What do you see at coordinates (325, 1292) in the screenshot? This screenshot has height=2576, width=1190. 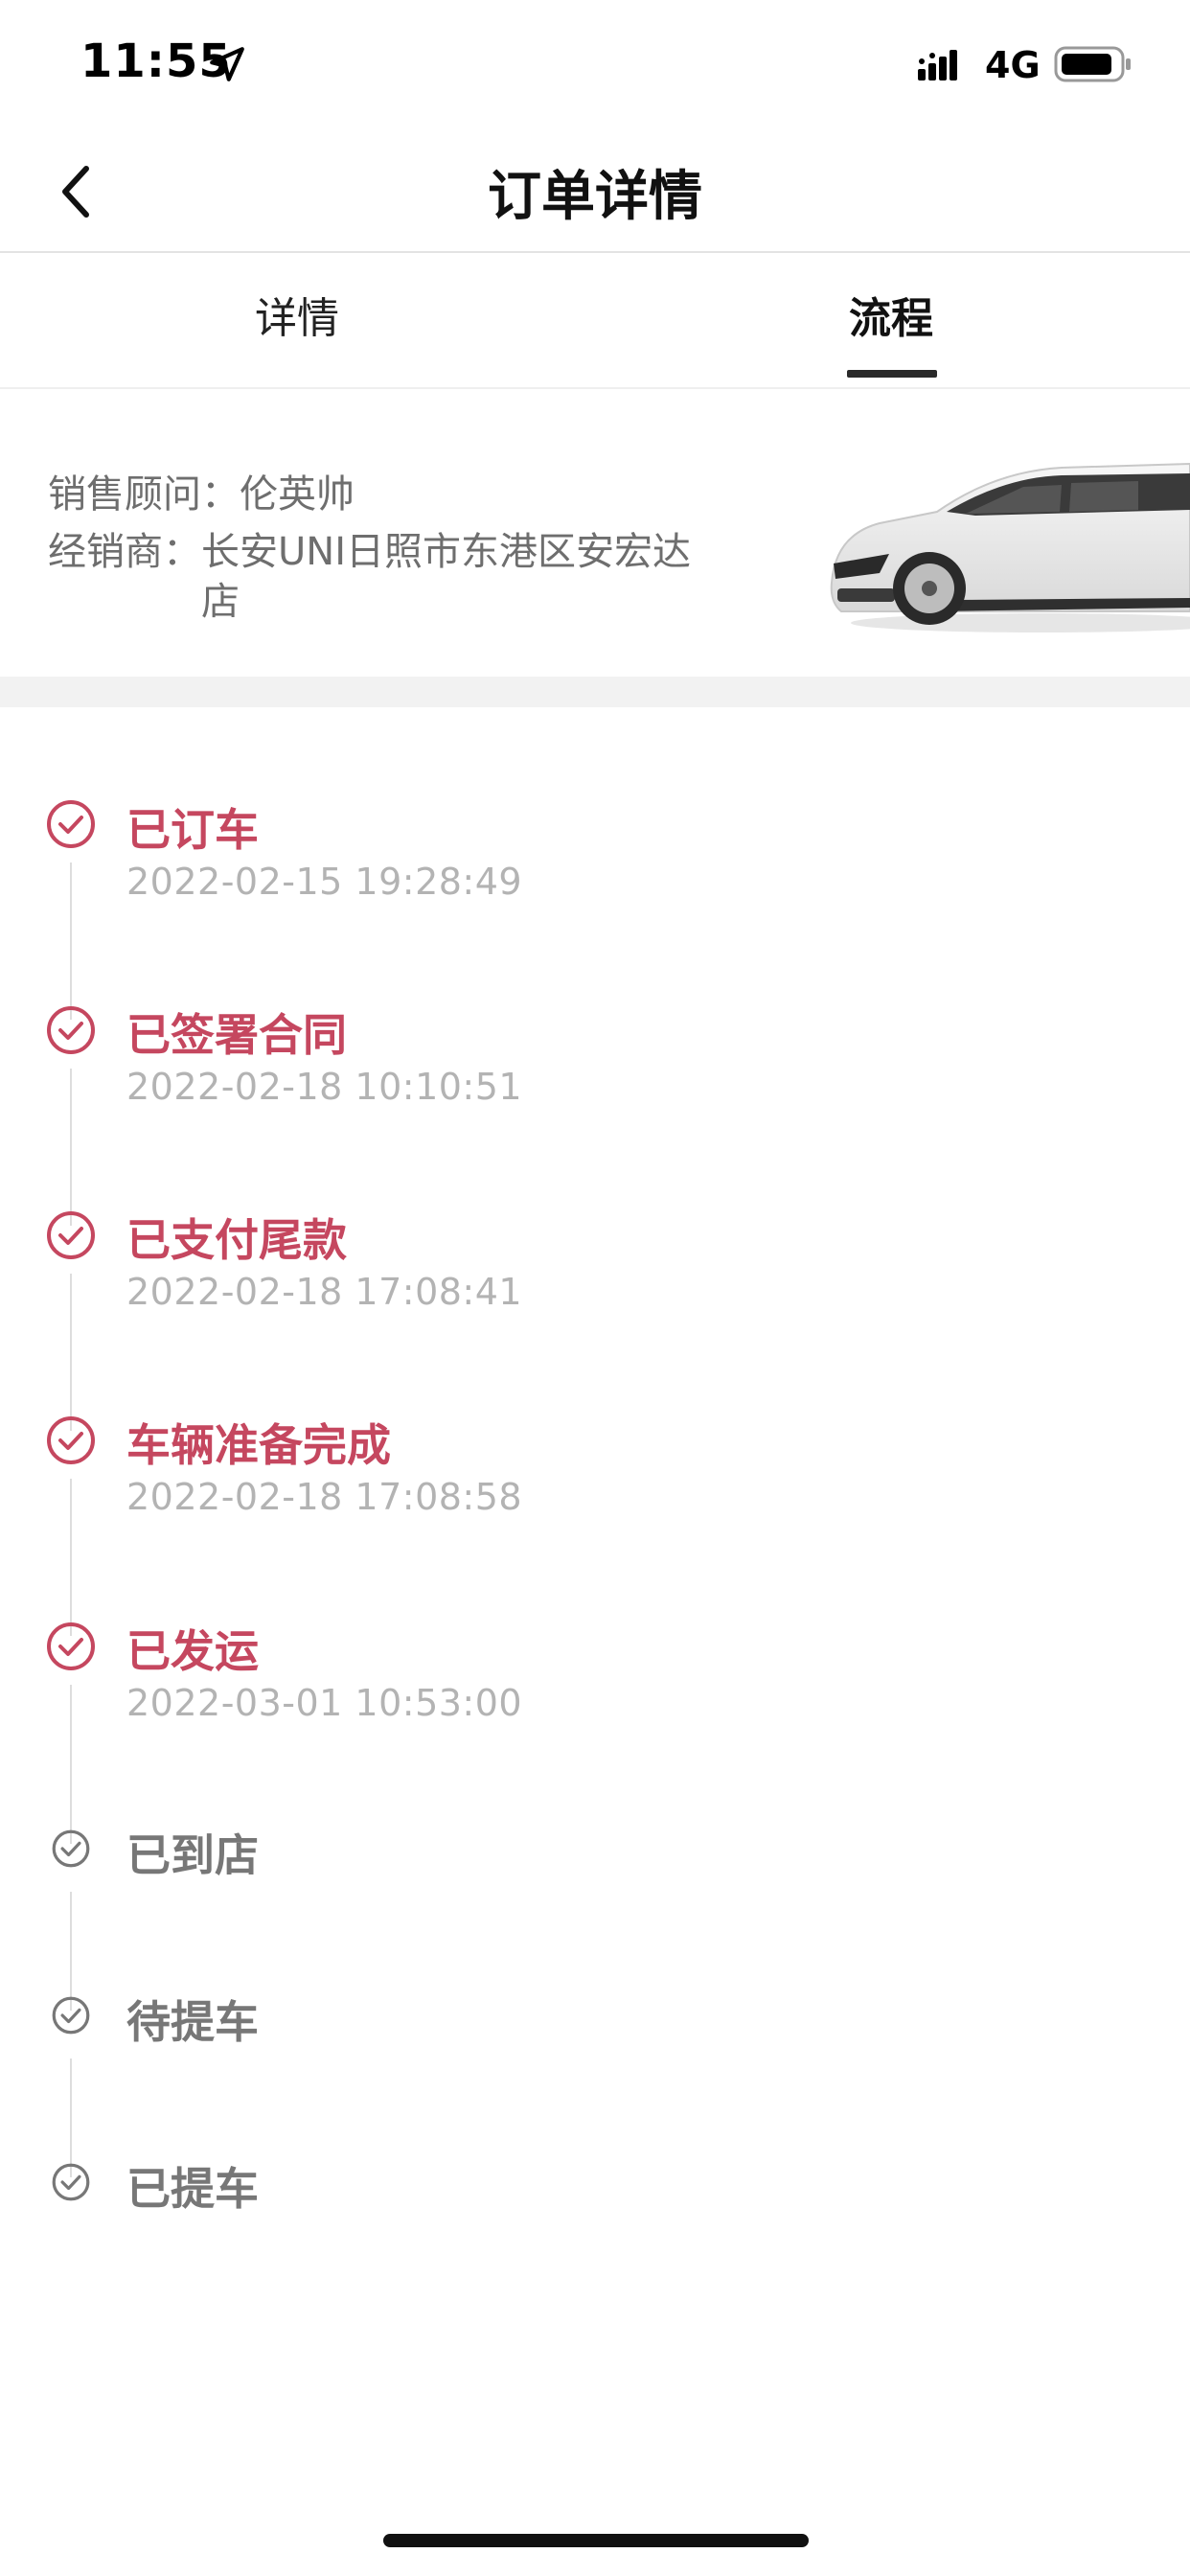 I see `step-time: 2022-02-18 17:08:41` at bounding box center [325, 1292].